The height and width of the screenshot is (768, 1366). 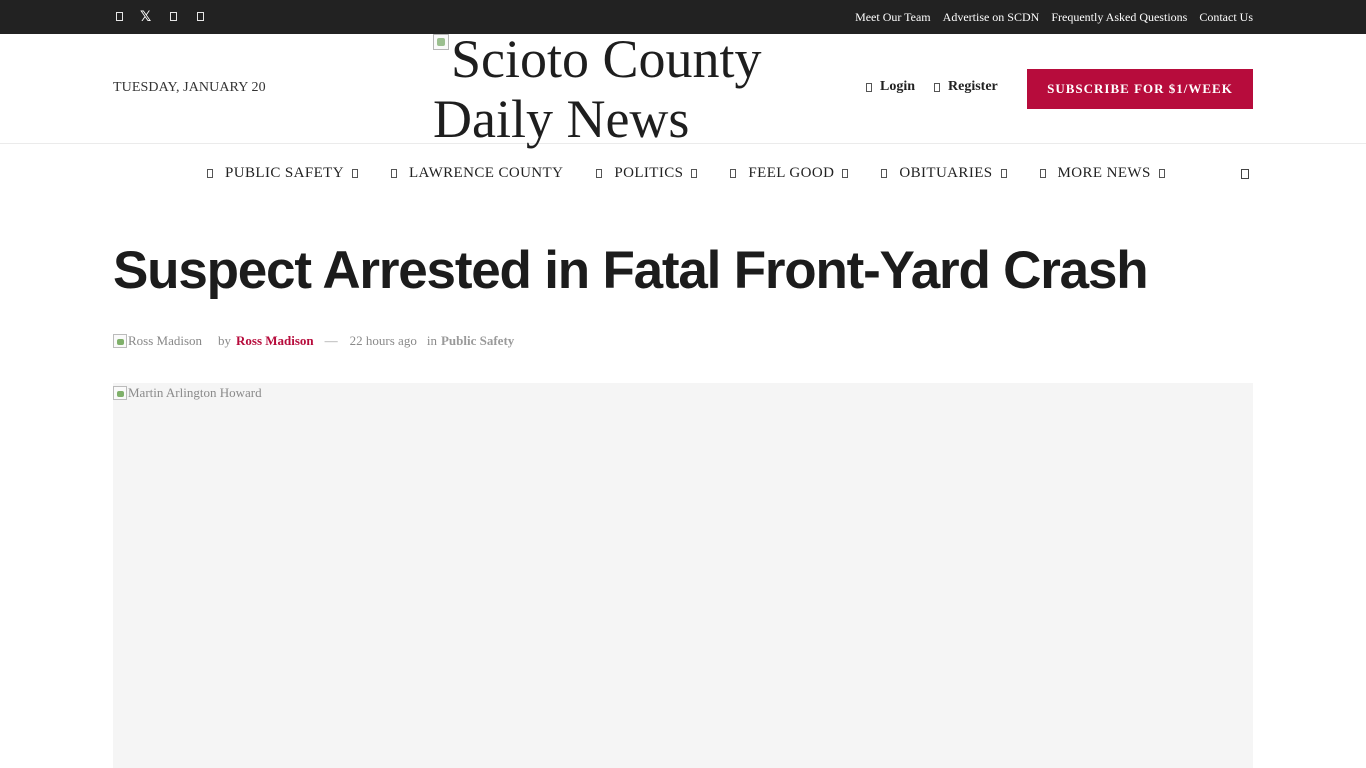 What do you see at coordinates (869, 87) in the screenshot?
I see `lock-icon` at bounding box center [869, 87].